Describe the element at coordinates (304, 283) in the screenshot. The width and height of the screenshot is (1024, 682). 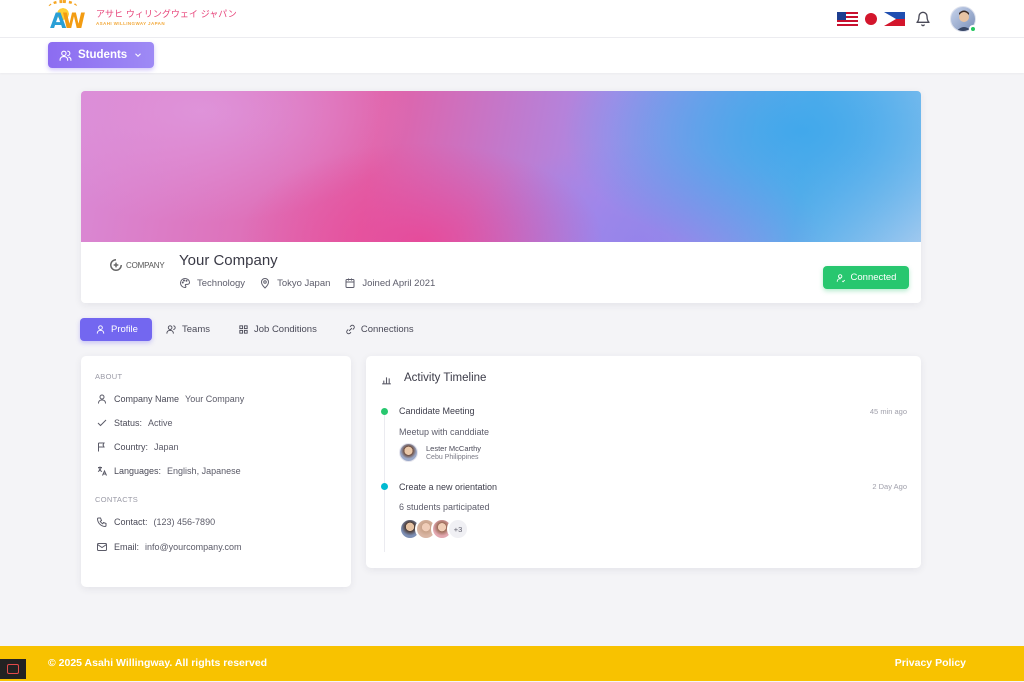
I see `location-text: Tokyo Japan` at that location.